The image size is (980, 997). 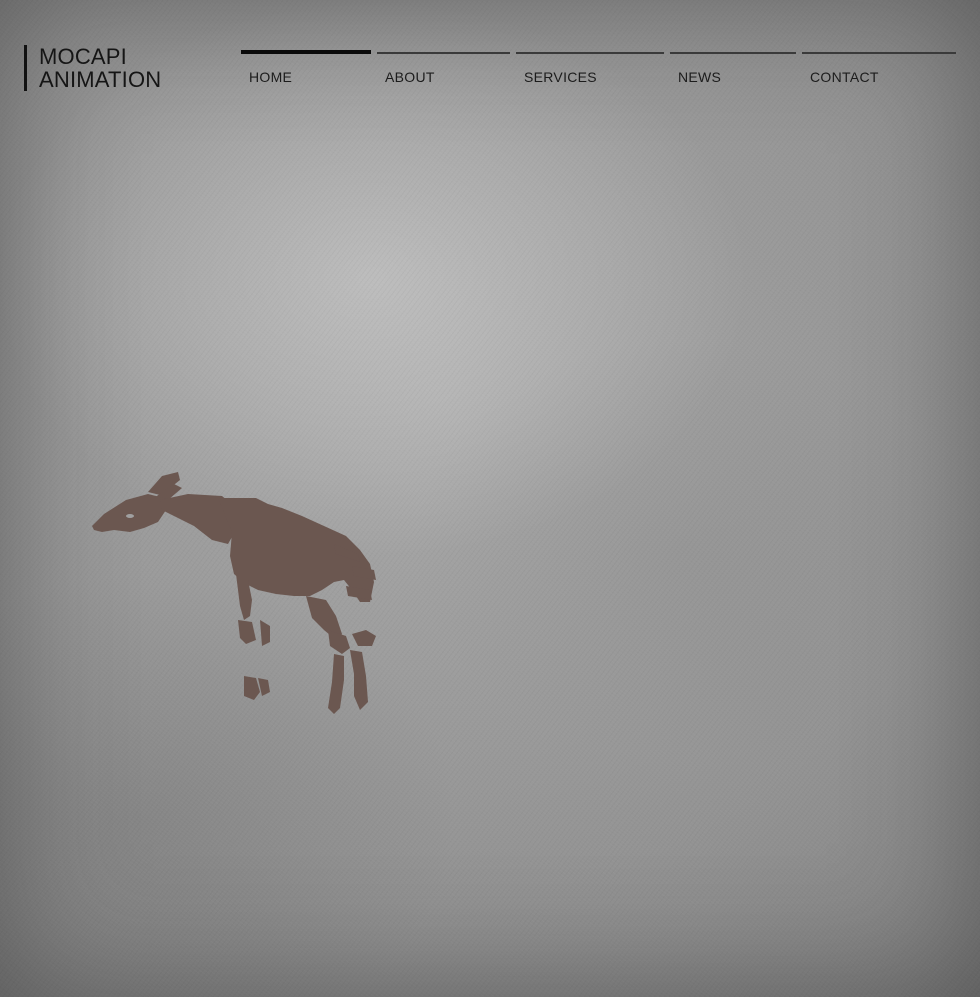 What do you see at coordinates (733, 72) in the screenshot?
I see `nav-item-news: NEWS` at bounding box center [733, 72].